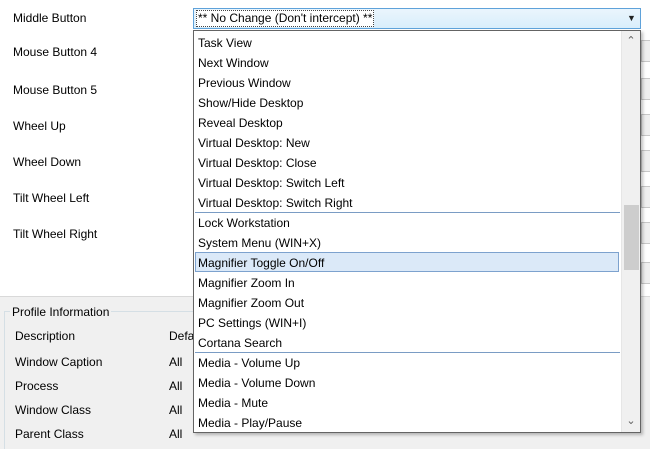 This screenshot has height=449, width=650. Describe the element at coordinates (407, 402) in the screenshot. I see `list-item-media-mute: Media - Mute` at that location.